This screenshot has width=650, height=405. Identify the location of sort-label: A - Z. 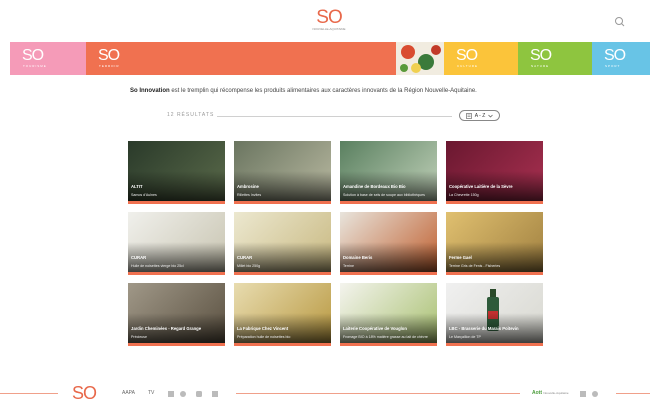
(480, 115).